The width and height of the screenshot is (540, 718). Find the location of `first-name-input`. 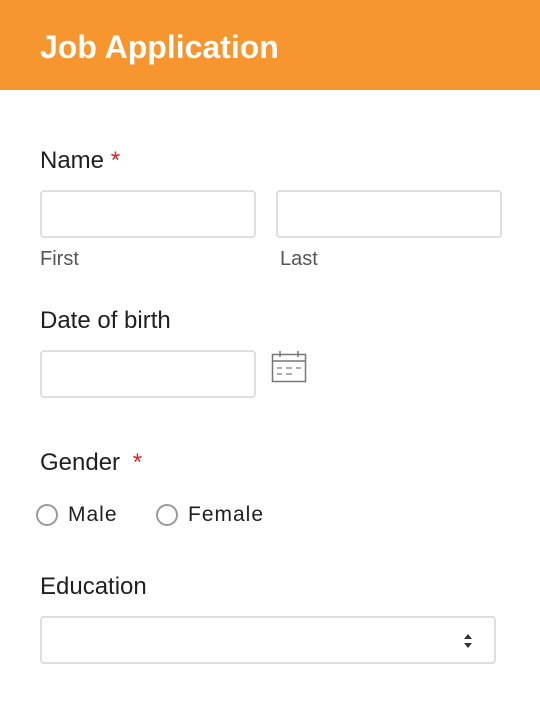

first-name-input is located at coordinates (148, 214).